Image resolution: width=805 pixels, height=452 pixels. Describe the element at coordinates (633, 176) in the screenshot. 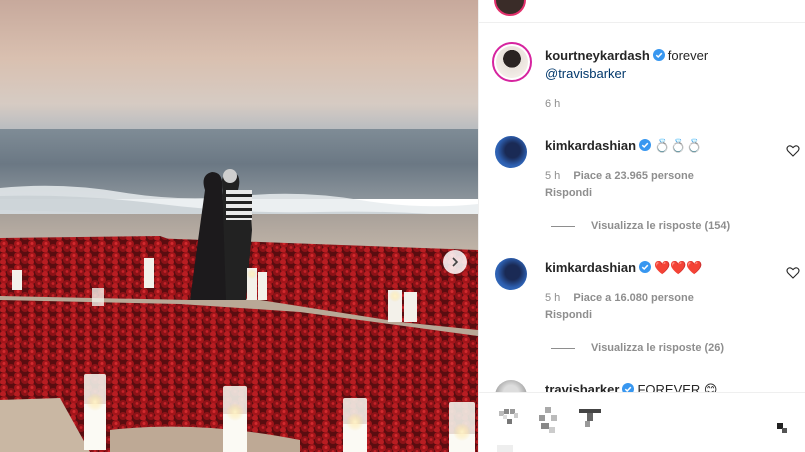

I see `comment-1-likes: Piace a 23.965 persone` at that location.